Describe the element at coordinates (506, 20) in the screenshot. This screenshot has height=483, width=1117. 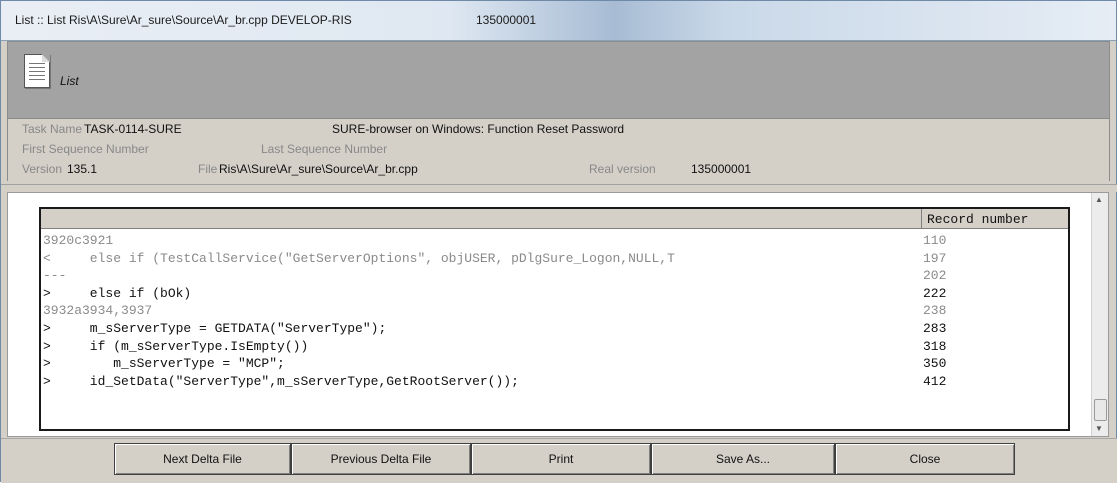
I see `window-title-number: 135000001` at that location.